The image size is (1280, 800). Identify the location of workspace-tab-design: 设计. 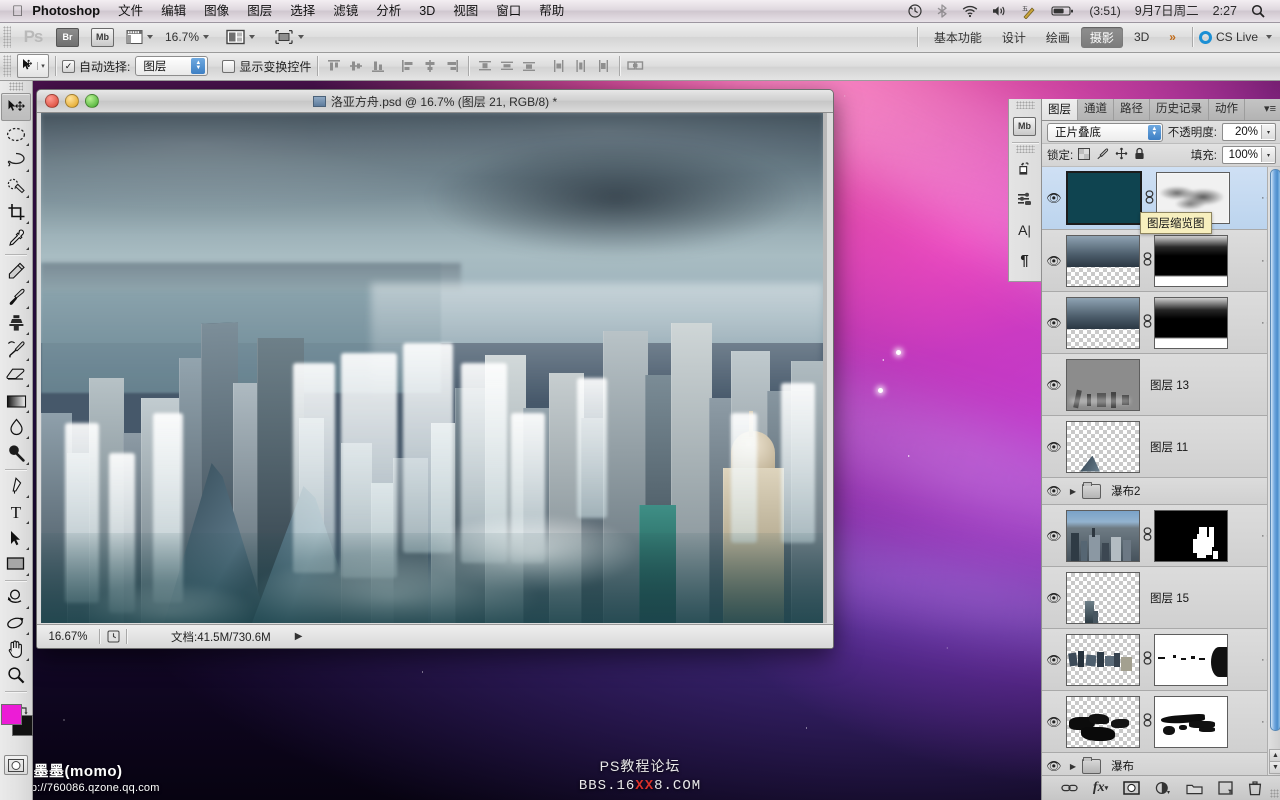
(1014, 37).